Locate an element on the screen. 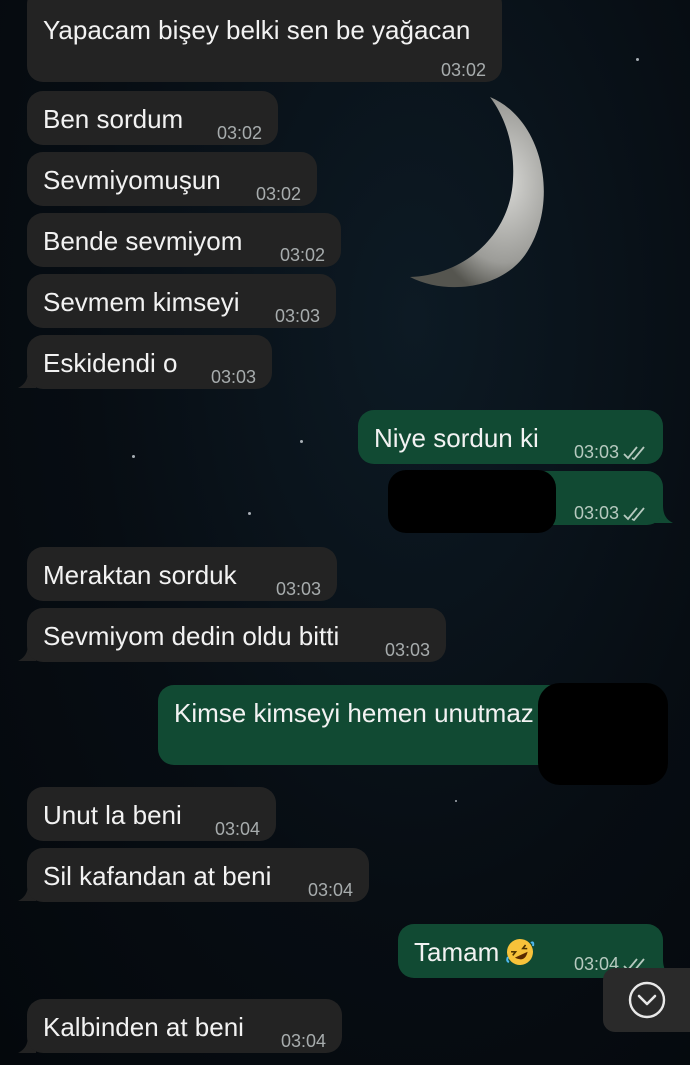 The image size is (690, 1065). message-bubble-incoming: Yapacam bişey belki sen be yağacan 03:02 is located at coordinates (264, 41).